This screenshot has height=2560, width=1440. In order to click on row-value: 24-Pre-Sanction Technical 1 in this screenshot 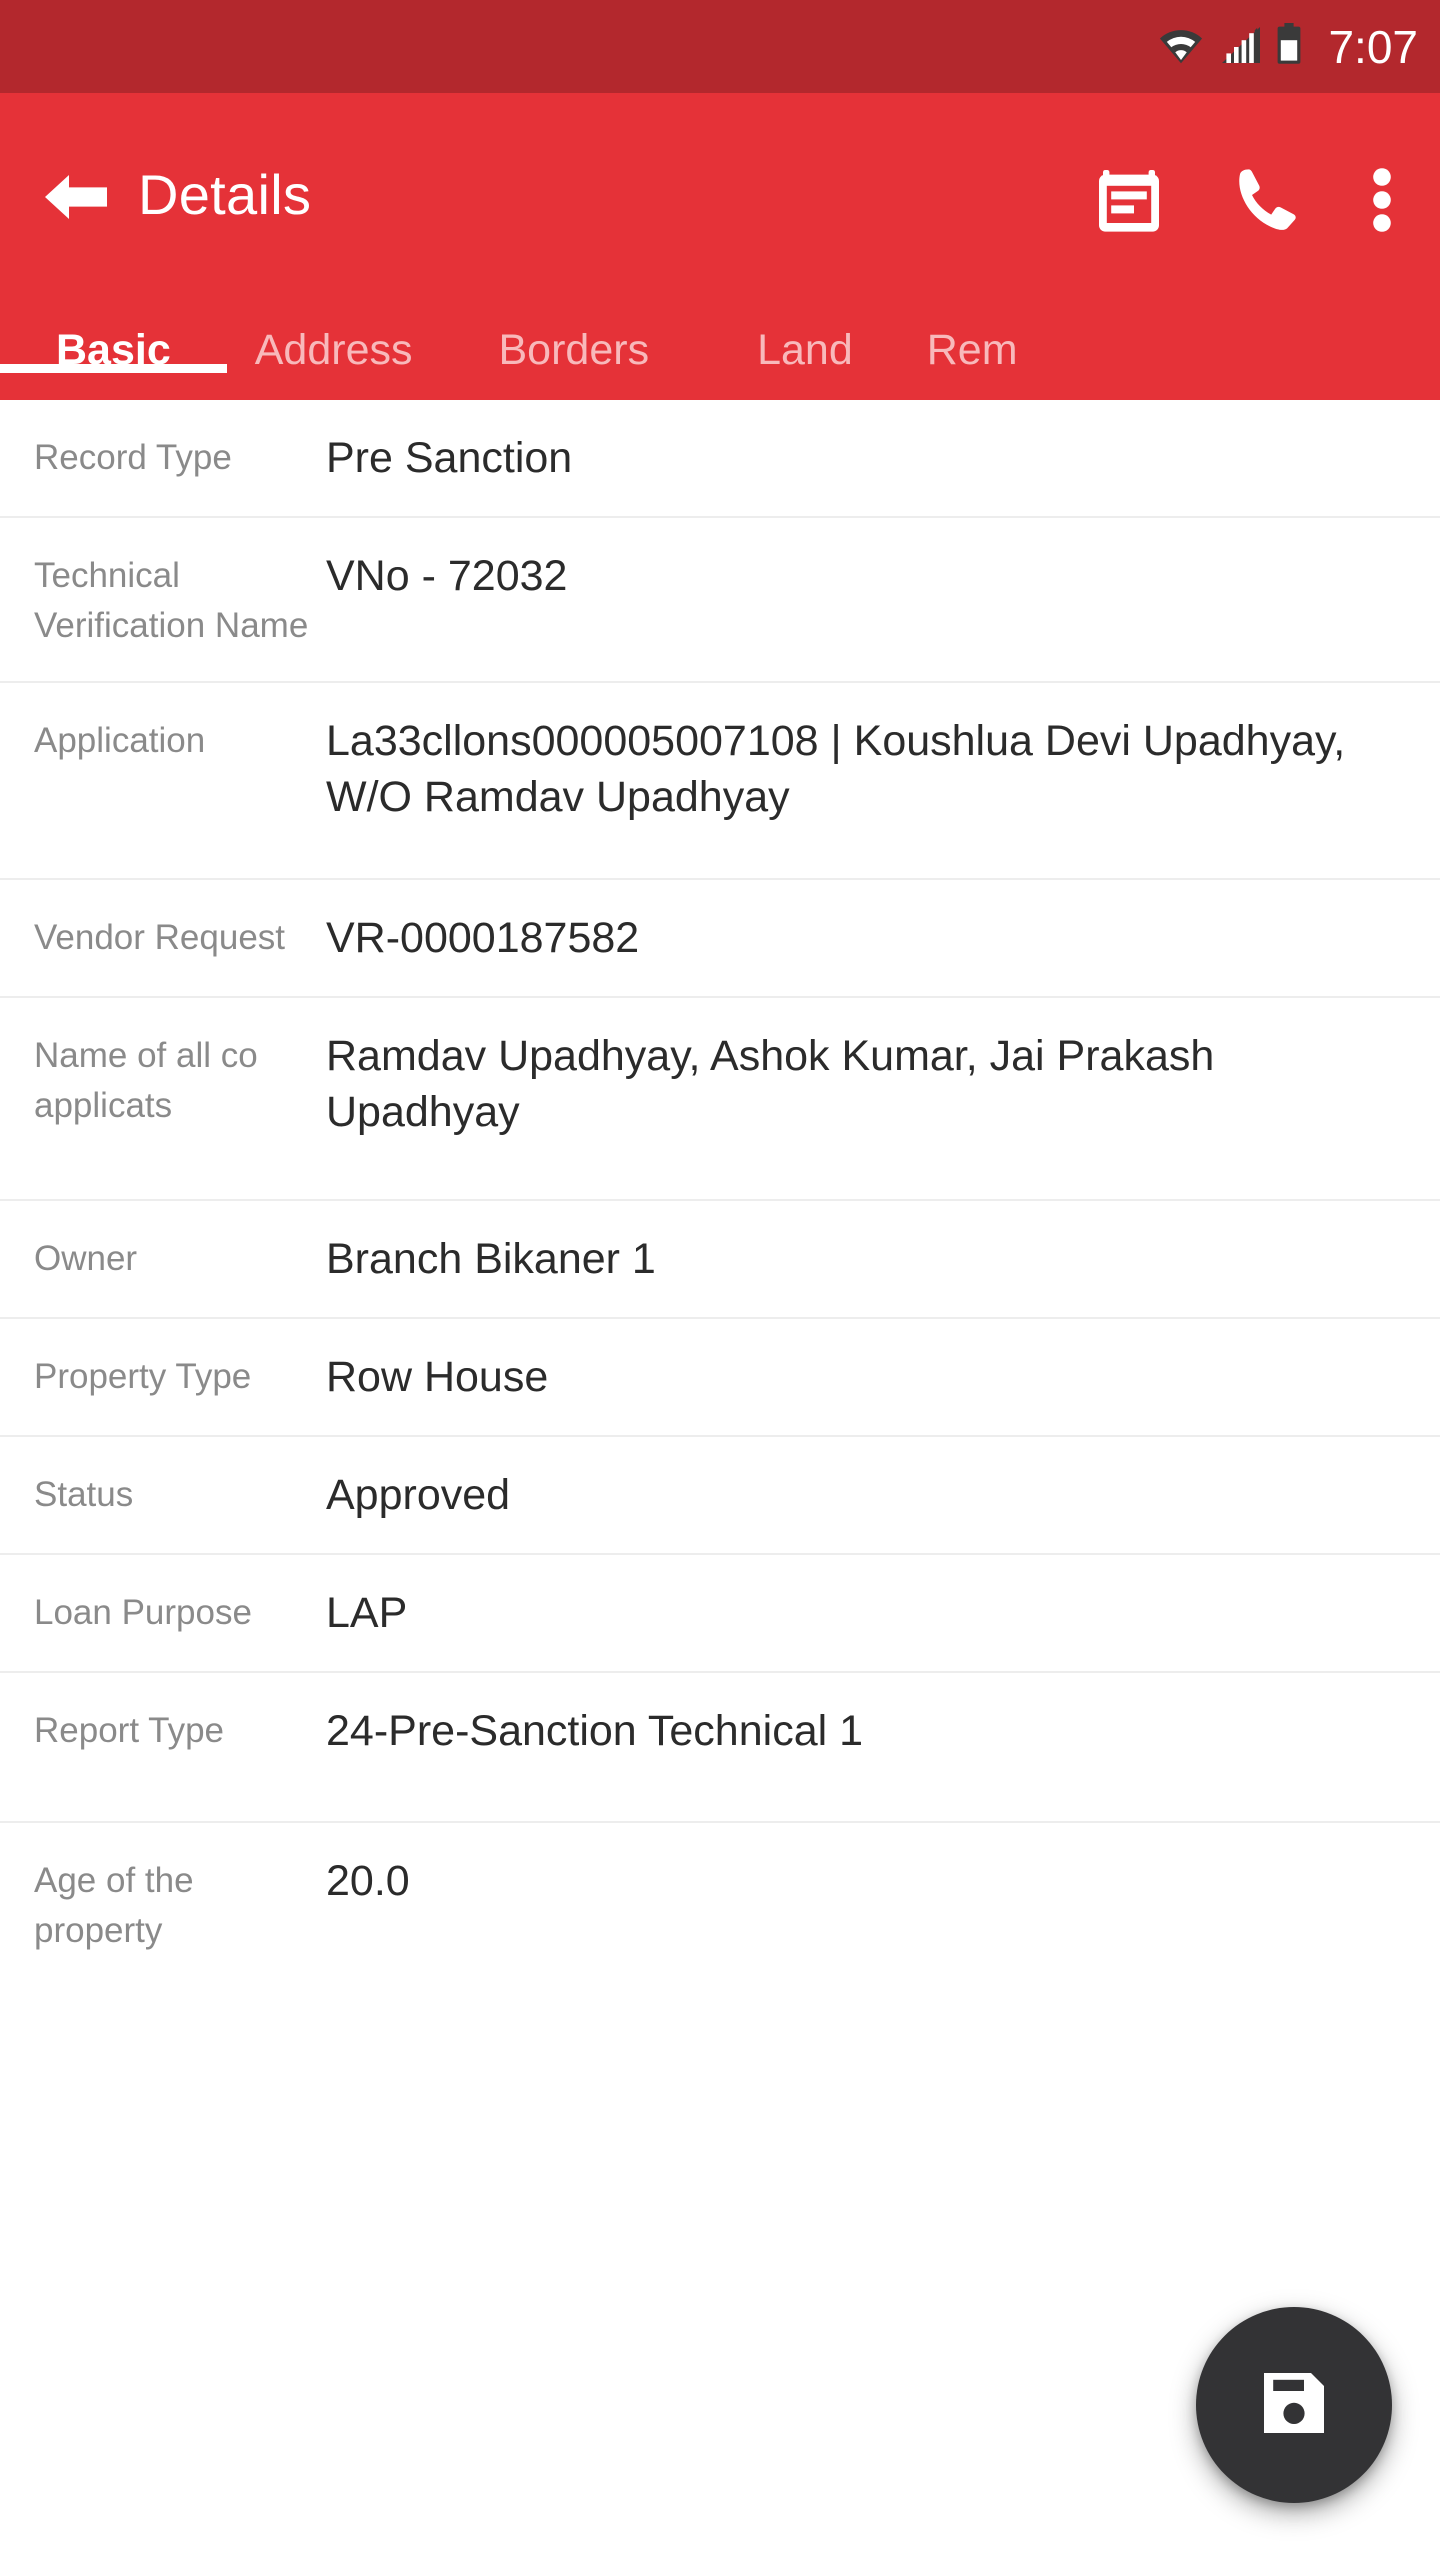, I will do `click(595, 1731)`.